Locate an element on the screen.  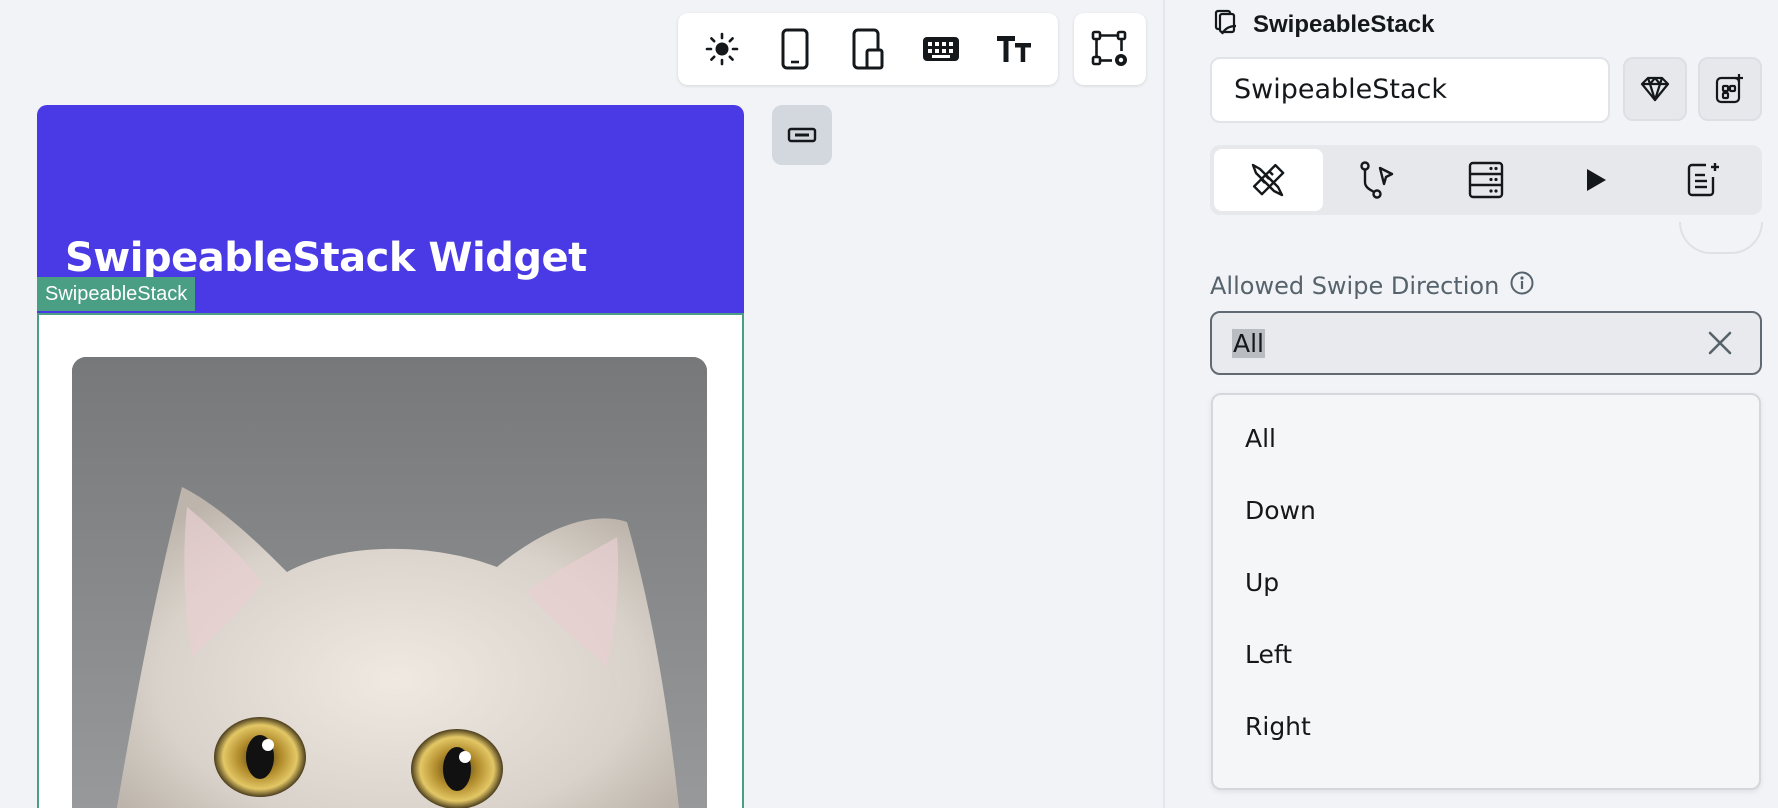
select-value: All is located at coordinates (1248, 343).